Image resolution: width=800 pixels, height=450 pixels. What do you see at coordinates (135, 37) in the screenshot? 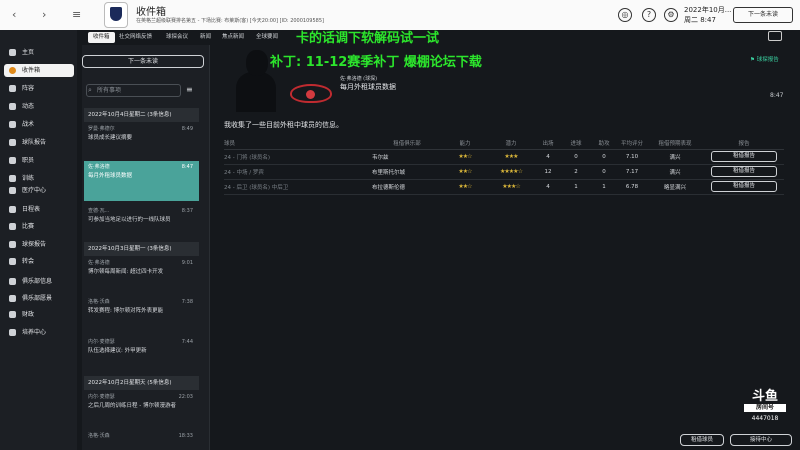
I see `tab-social-feedback: 社交网络反馈` at bounding box center [135, 37].